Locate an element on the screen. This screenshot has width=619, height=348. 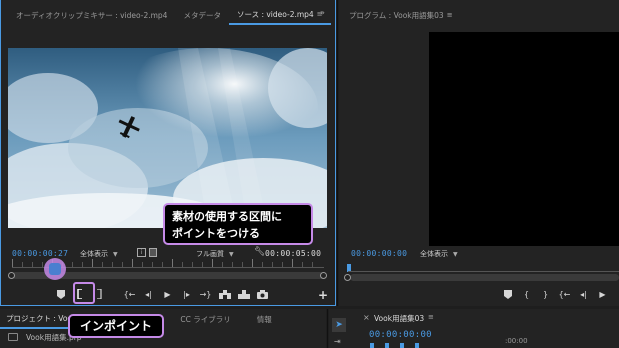
resolution-value: フル画質 is located at coordinates (210, 254).